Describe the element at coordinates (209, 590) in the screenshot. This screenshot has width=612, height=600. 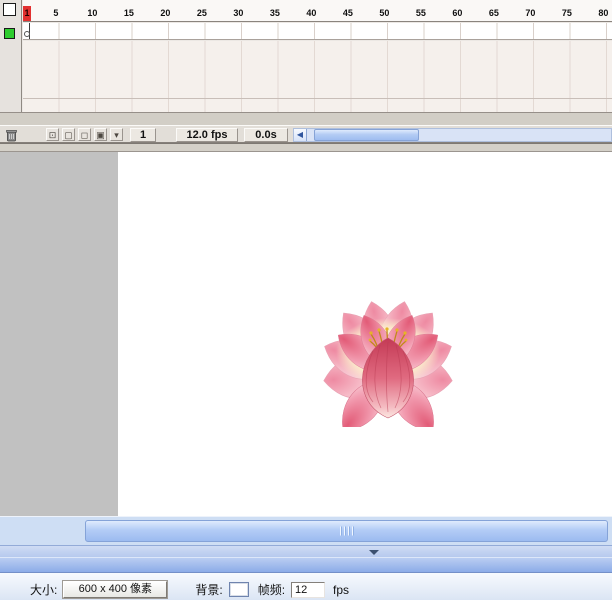
I see `background-label: 背景:` at that location.